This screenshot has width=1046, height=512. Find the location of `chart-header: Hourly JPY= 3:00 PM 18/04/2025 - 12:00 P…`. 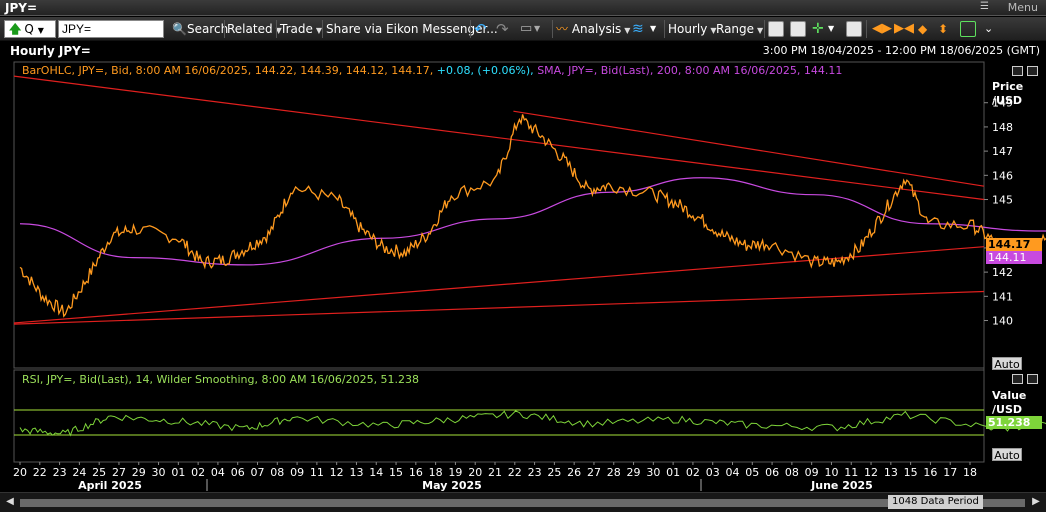

chart-header: Hourly JPY= 3:00 PM 18/04/2025 - 12:00 P… is located at coordinates (523, 51).